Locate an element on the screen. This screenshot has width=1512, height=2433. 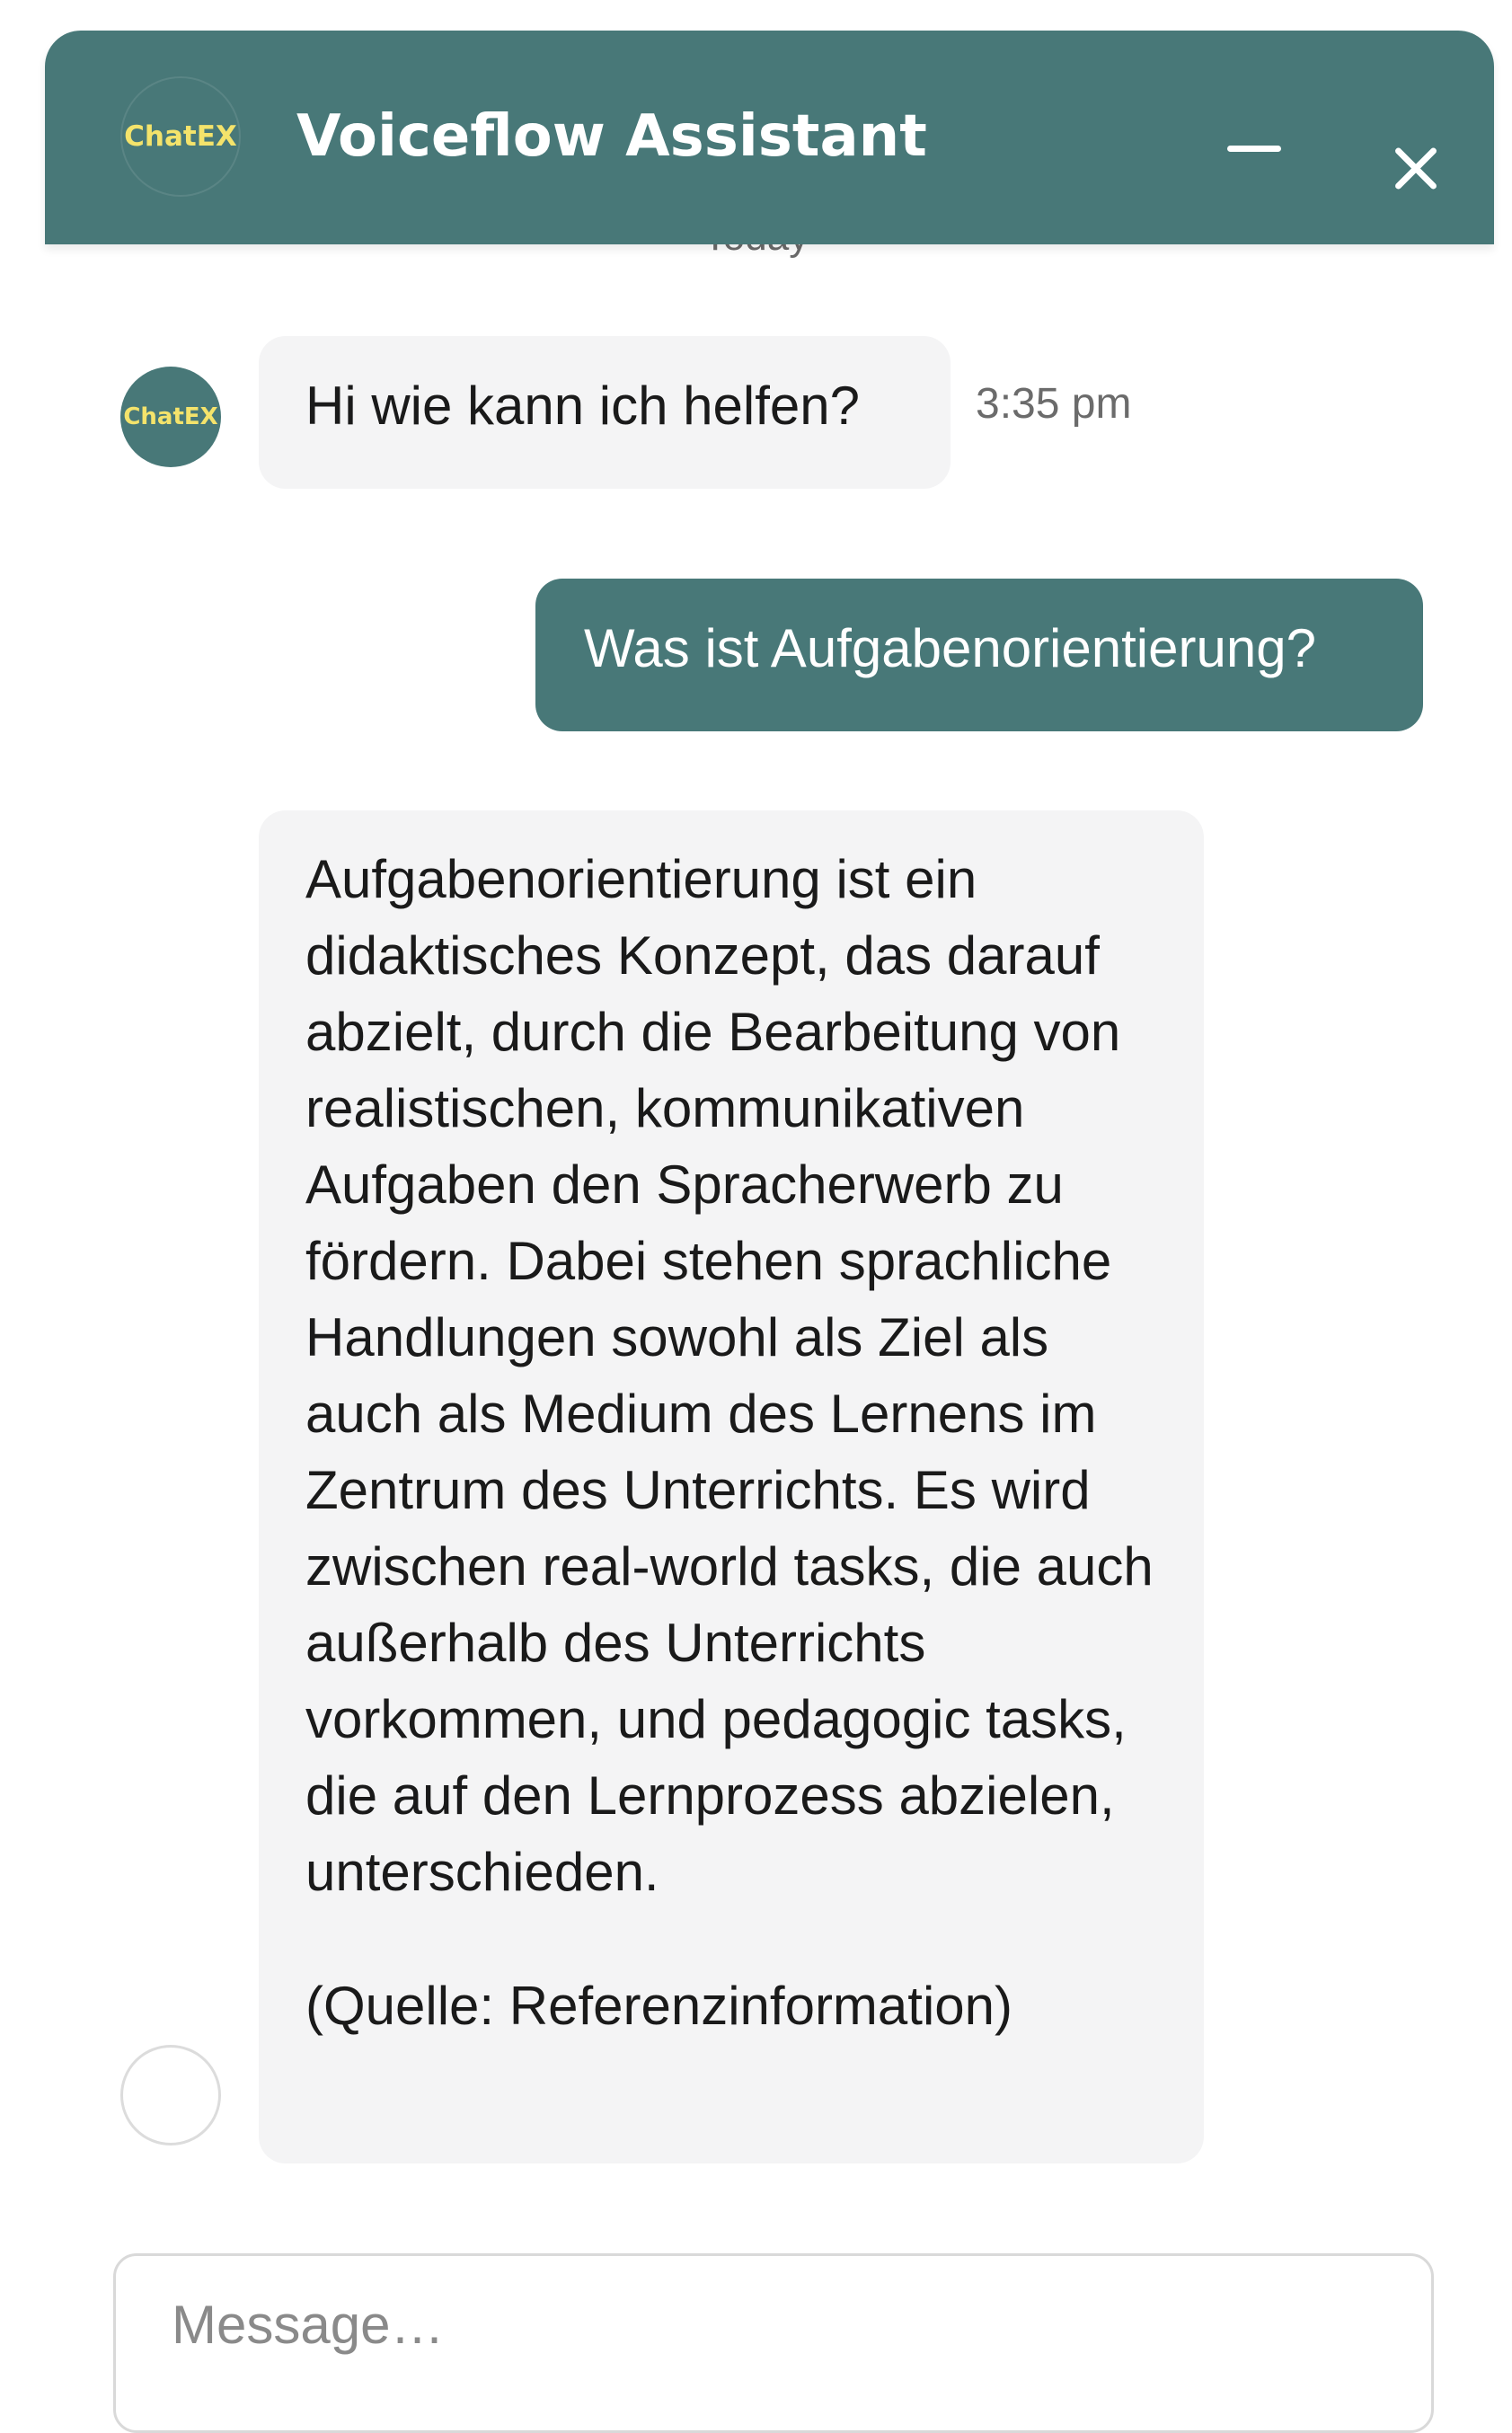
message-input is located at coordinates (756, 2324).